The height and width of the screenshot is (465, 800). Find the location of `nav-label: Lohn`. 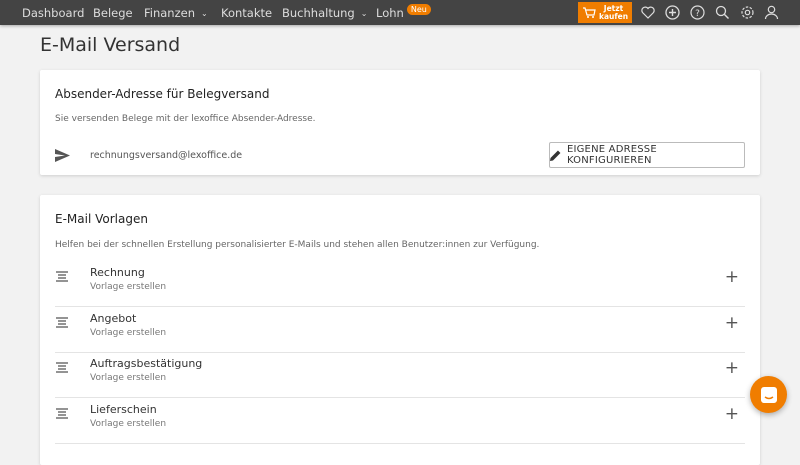

nav-label: Lohn is located at coordinates (390, 13).